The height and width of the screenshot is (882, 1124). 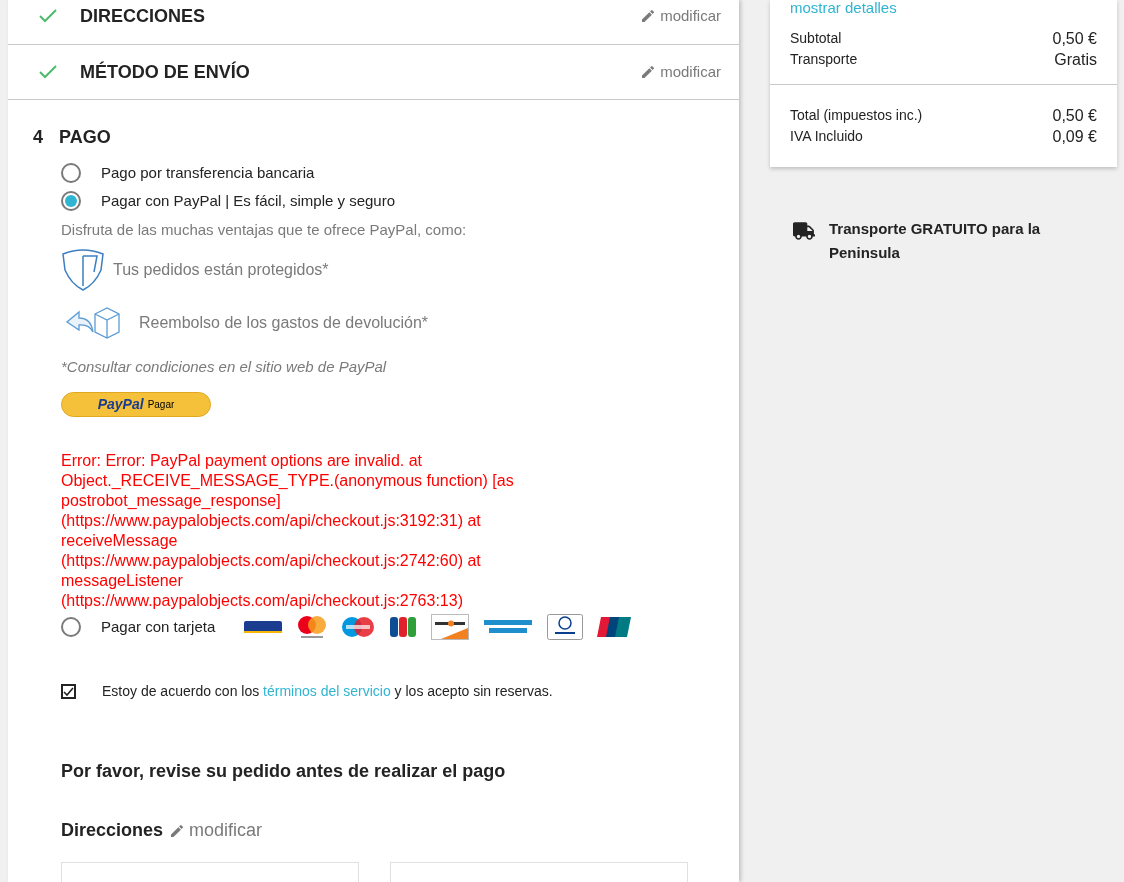 What do you see at coordinates (824, 59) in the screenshot?
I see `summary-label: Transporte` at bounding box center [824, 59].